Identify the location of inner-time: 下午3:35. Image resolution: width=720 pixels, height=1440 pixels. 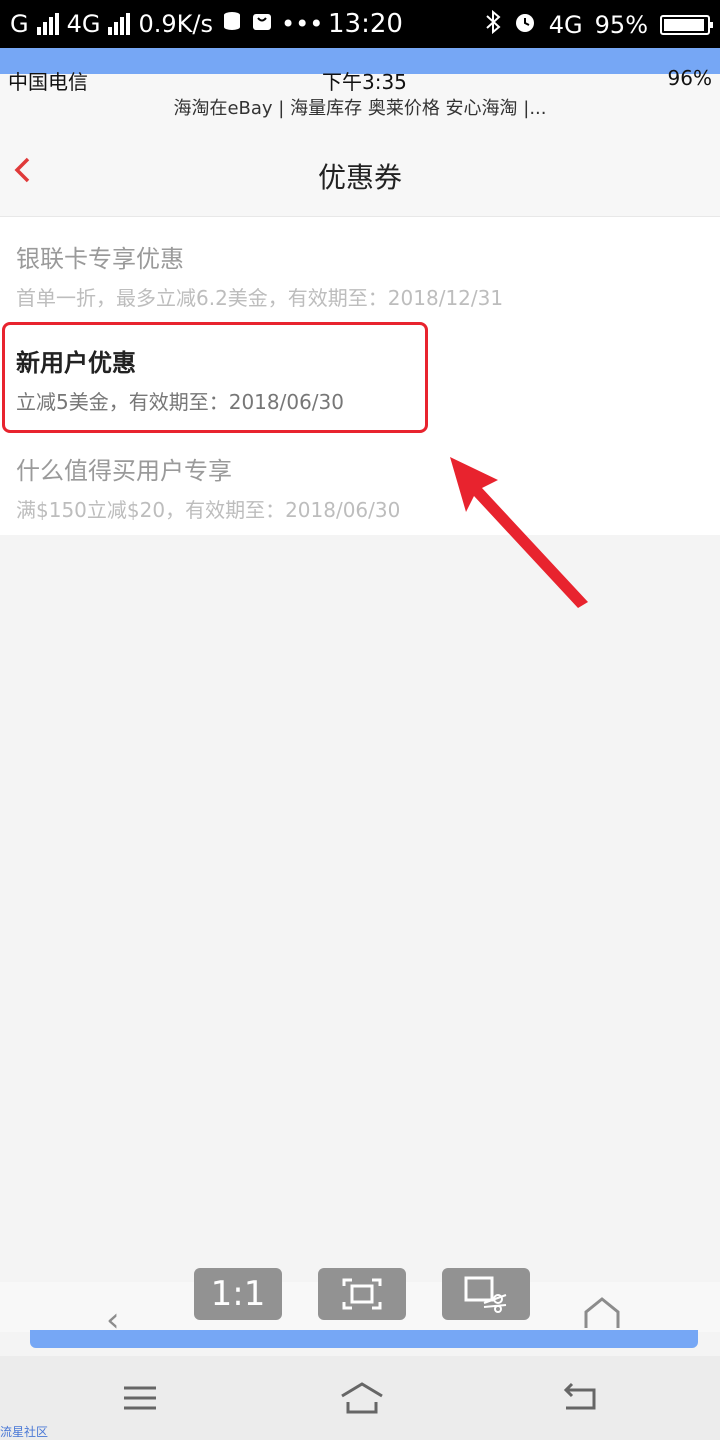
(364, 82).